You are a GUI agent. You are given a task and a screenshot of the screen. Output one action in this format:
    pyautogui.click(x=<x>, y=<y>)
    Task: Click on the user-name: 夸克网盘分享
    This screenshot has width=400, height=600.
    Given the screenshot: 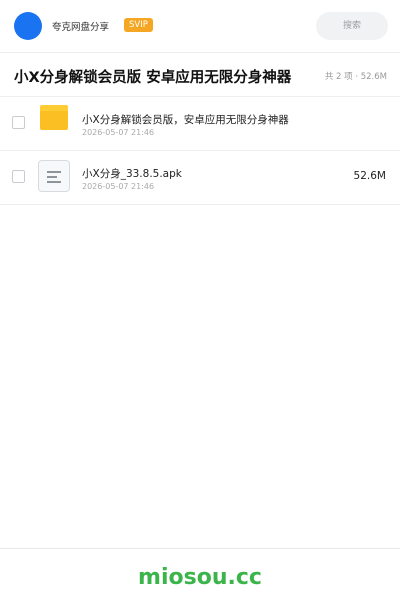 What is the action you would take?
    pyautogui.click(x=81, y=27)
    